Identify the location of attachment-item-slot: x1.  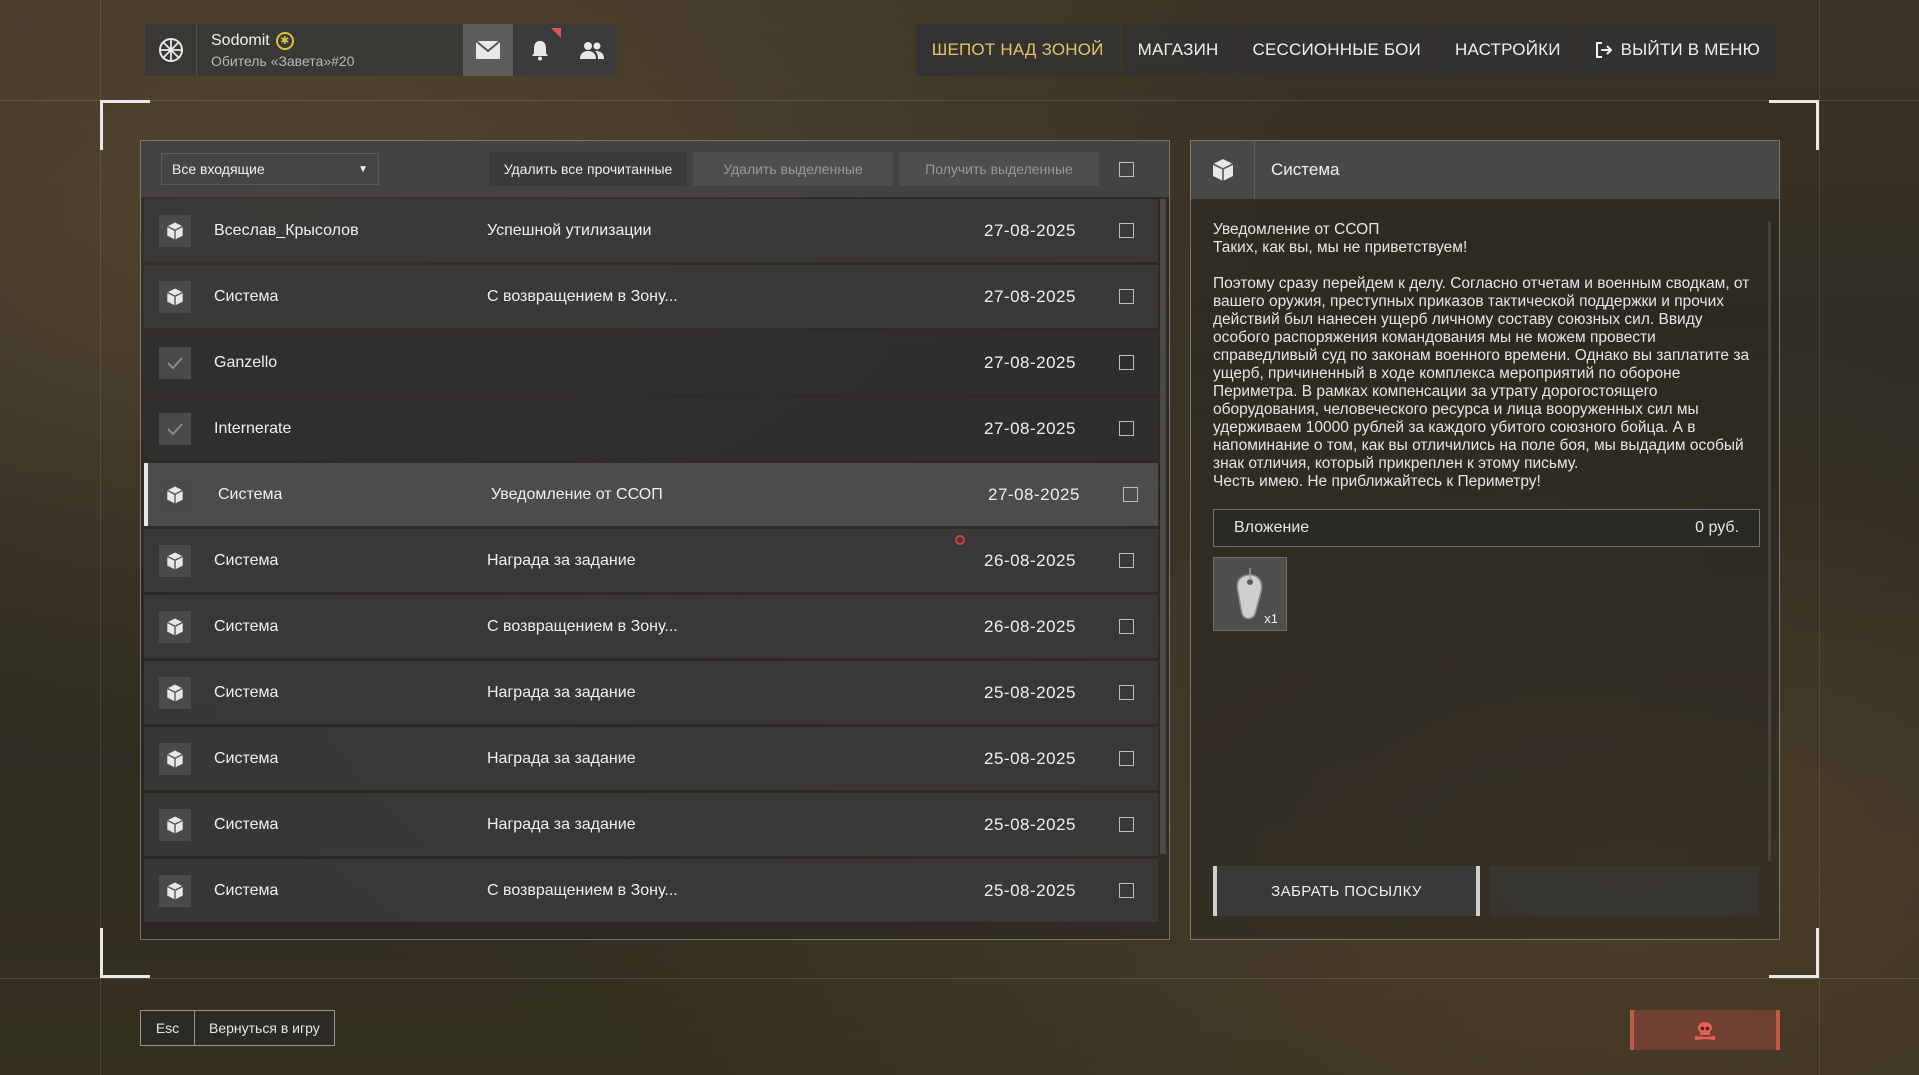
(1250, 594).